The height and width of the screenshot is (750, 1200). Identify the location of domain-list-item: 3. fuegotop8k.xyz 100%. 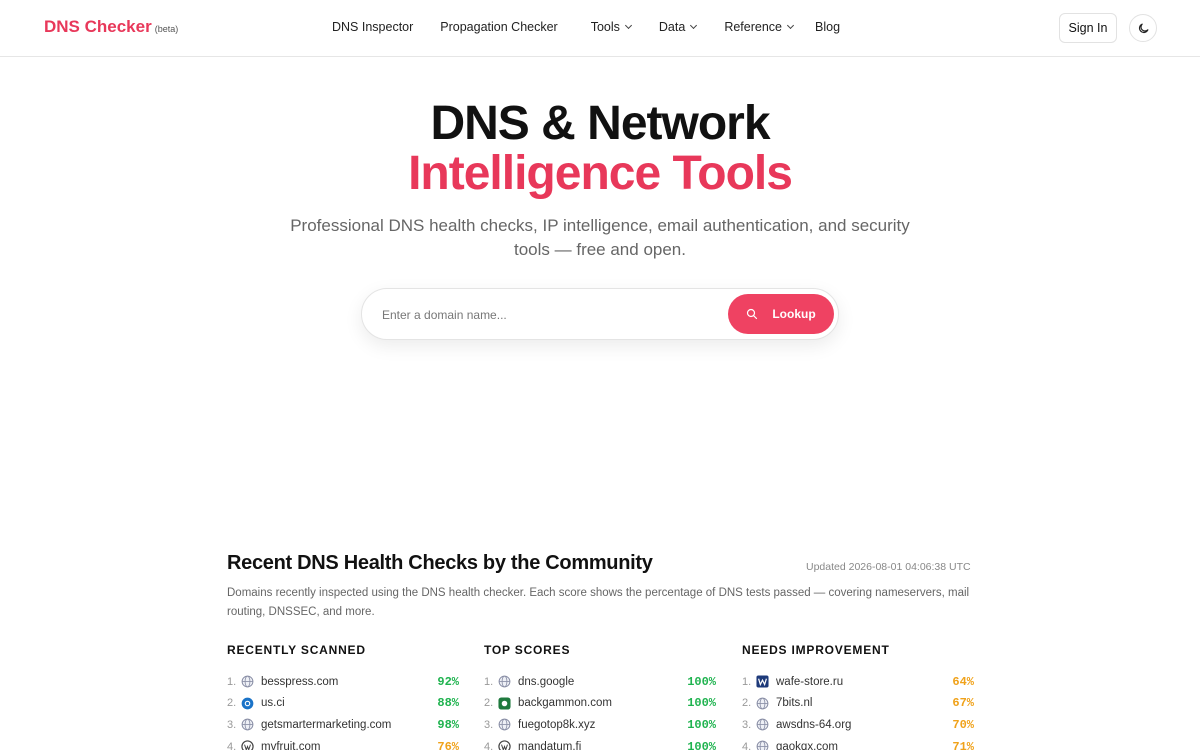
(600, 725).